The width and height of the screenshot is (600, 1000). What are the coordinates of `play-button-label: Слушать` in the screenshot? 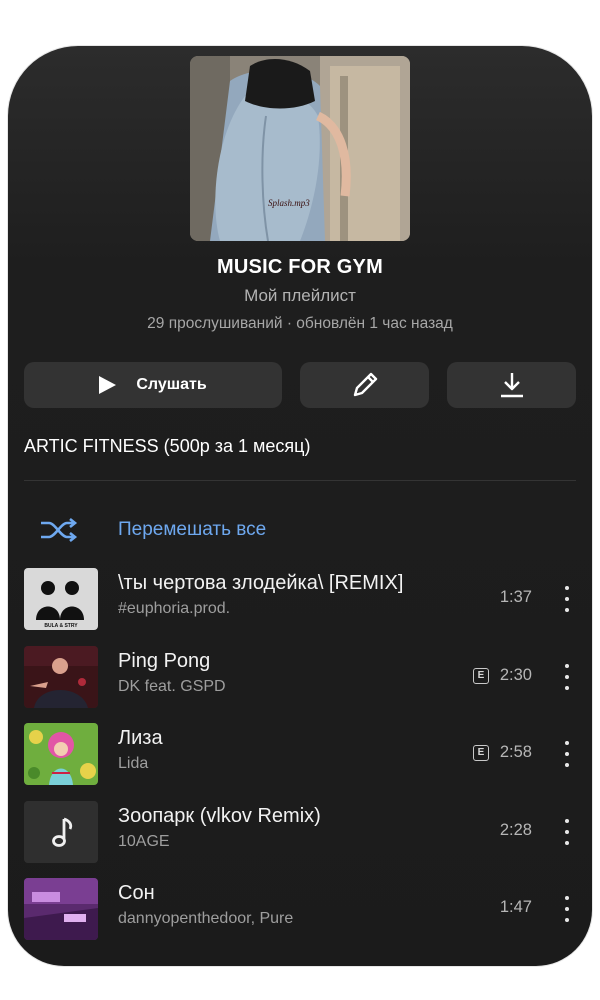 It's located at (171, 384).